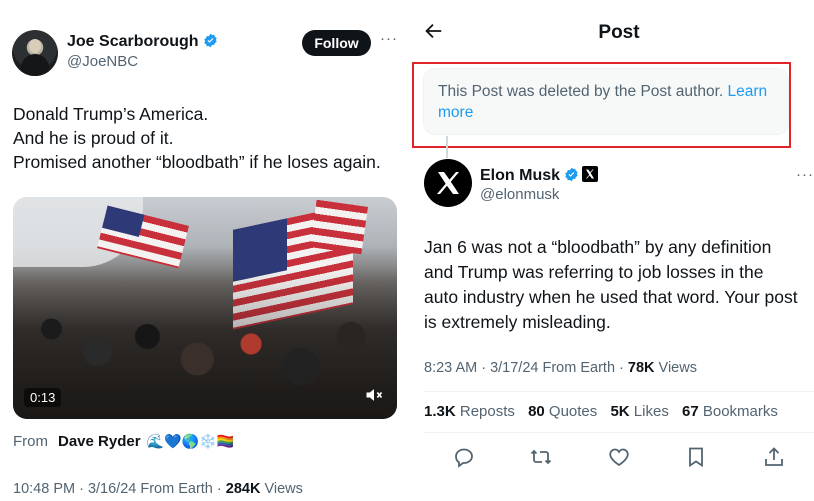  I want to click on reposts-stat: 1.3K Reposts, so click(469, 411).